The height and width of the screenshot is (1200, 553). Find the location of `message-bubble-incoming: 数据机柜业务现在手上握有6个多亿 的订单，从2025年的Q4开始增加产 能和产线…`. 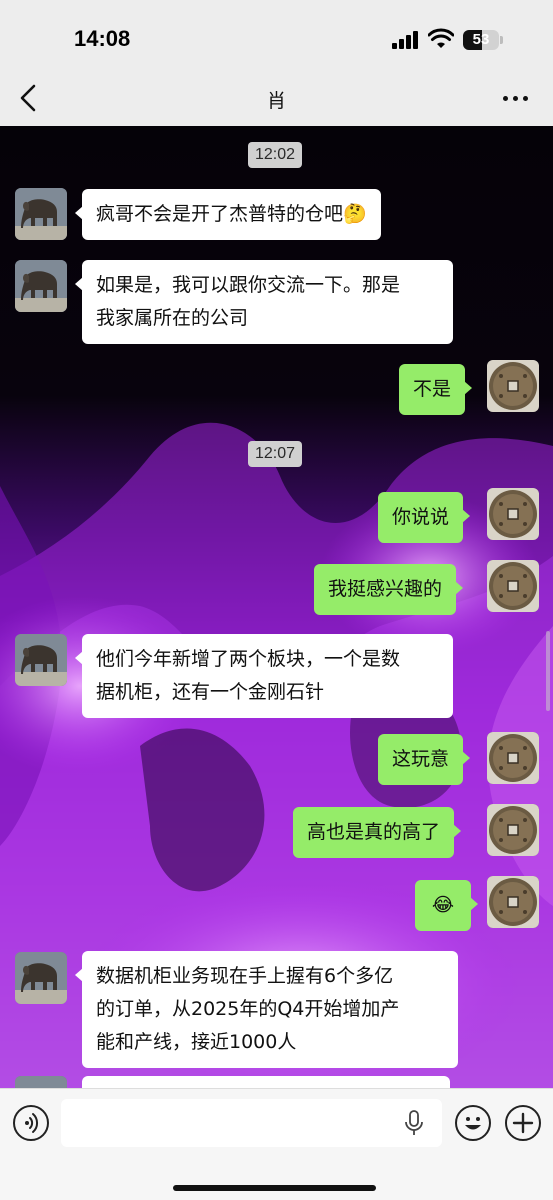

message-bubble-incoming: 数据机柜业务现在手上握有6个多亿 的订单，从2025年的Q4开始增加产 能和产线… is located at coordinates (266, 1009).